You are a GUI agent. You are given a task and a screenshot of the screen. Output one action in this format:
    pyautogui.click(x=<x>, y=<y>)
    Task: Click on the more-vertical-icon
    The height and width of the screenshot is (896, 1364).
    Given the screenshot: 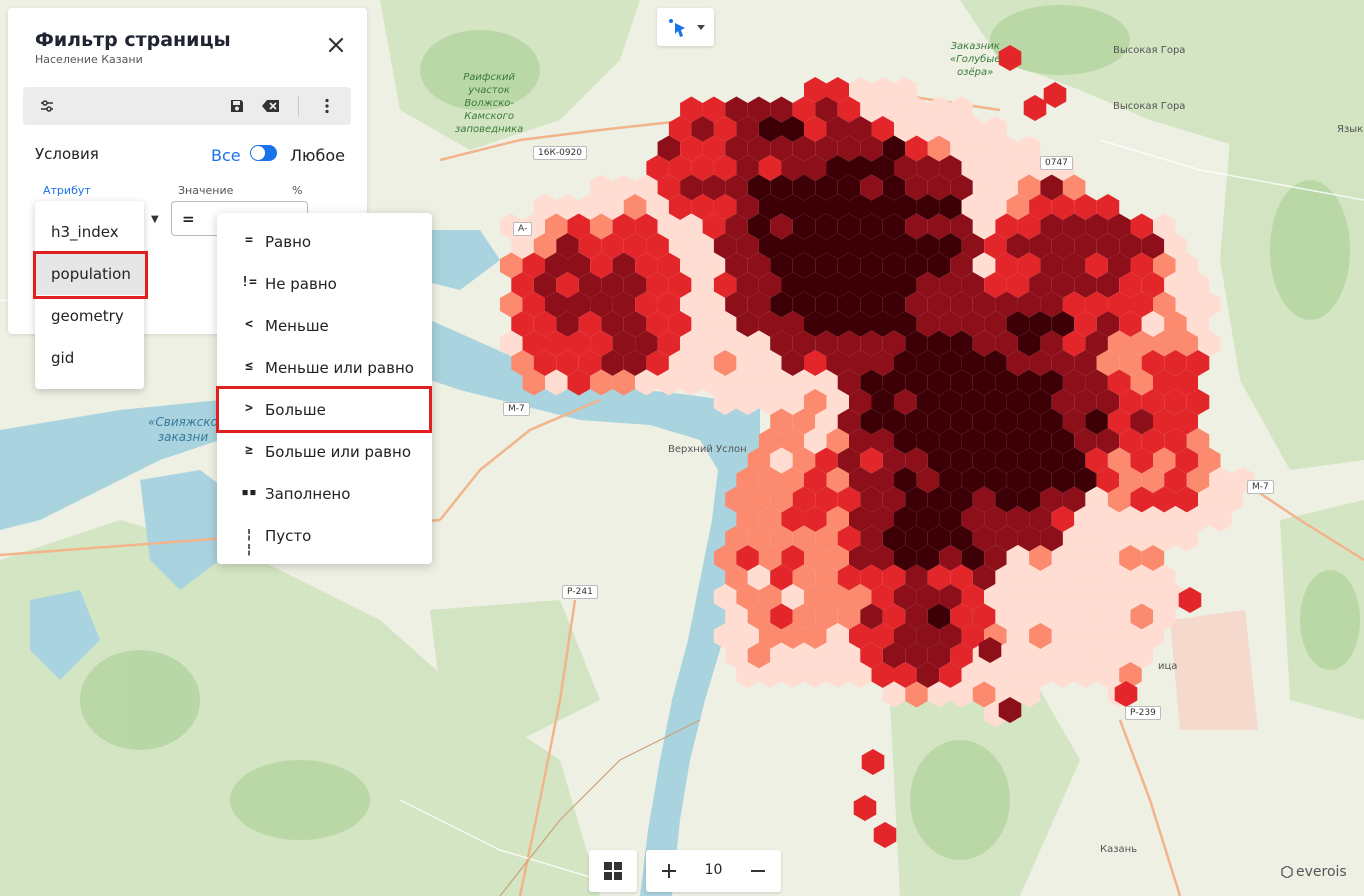 What is the action you would take?
    pyautogui.click(x=327, y=106)
    